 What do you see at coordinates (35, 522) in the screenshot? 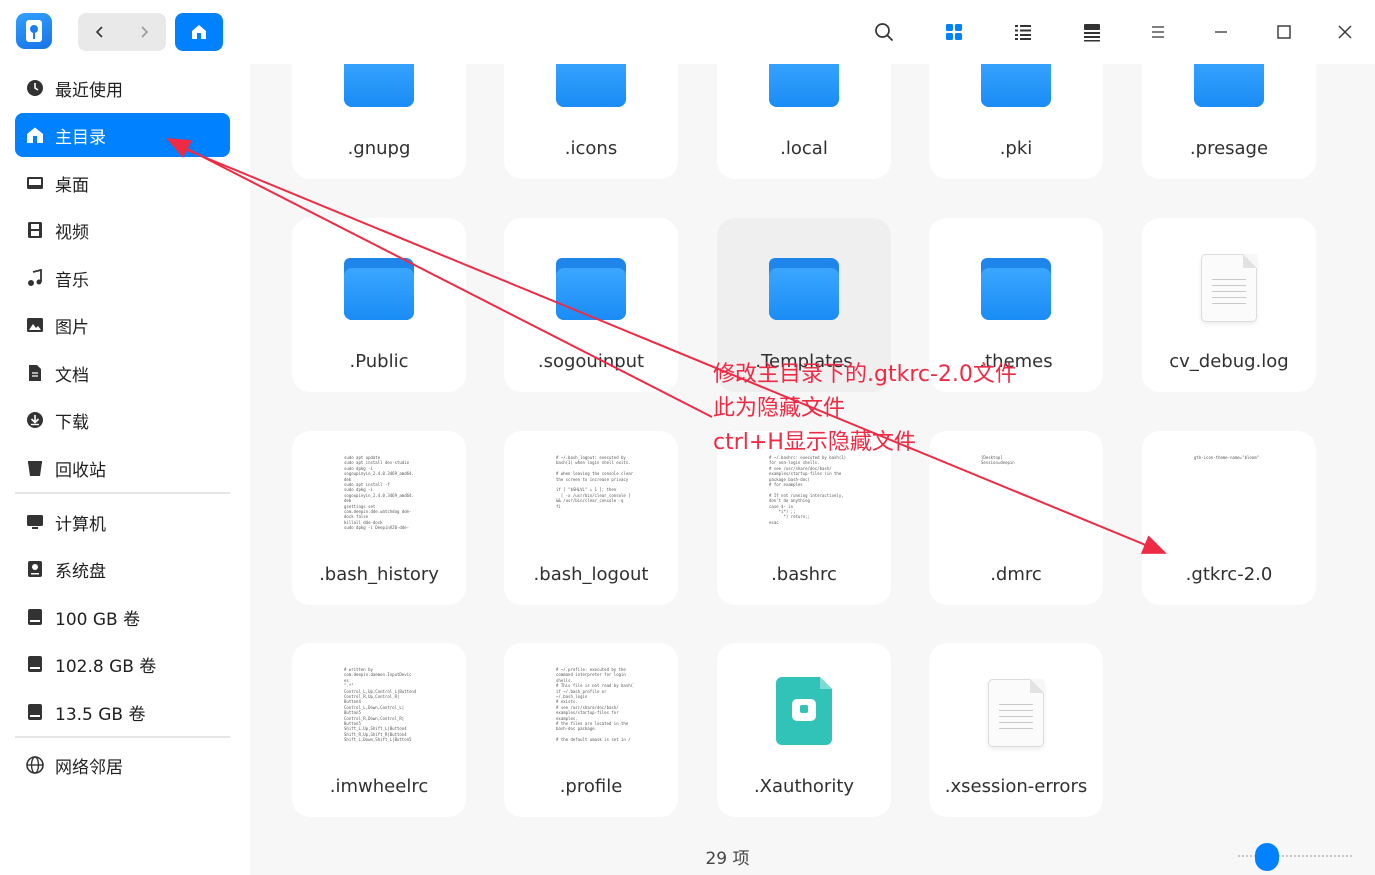
I see `computer-icon` at bounding box center [35, 522].